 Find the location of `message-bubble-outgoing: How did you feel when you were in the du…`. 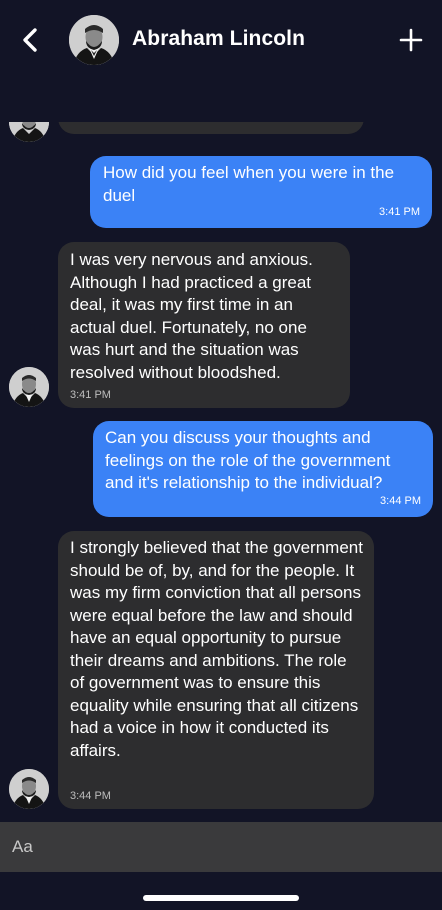

message-bubble-outgoing: How did you feel when you were in the du… is located at coordinates (261, 192).